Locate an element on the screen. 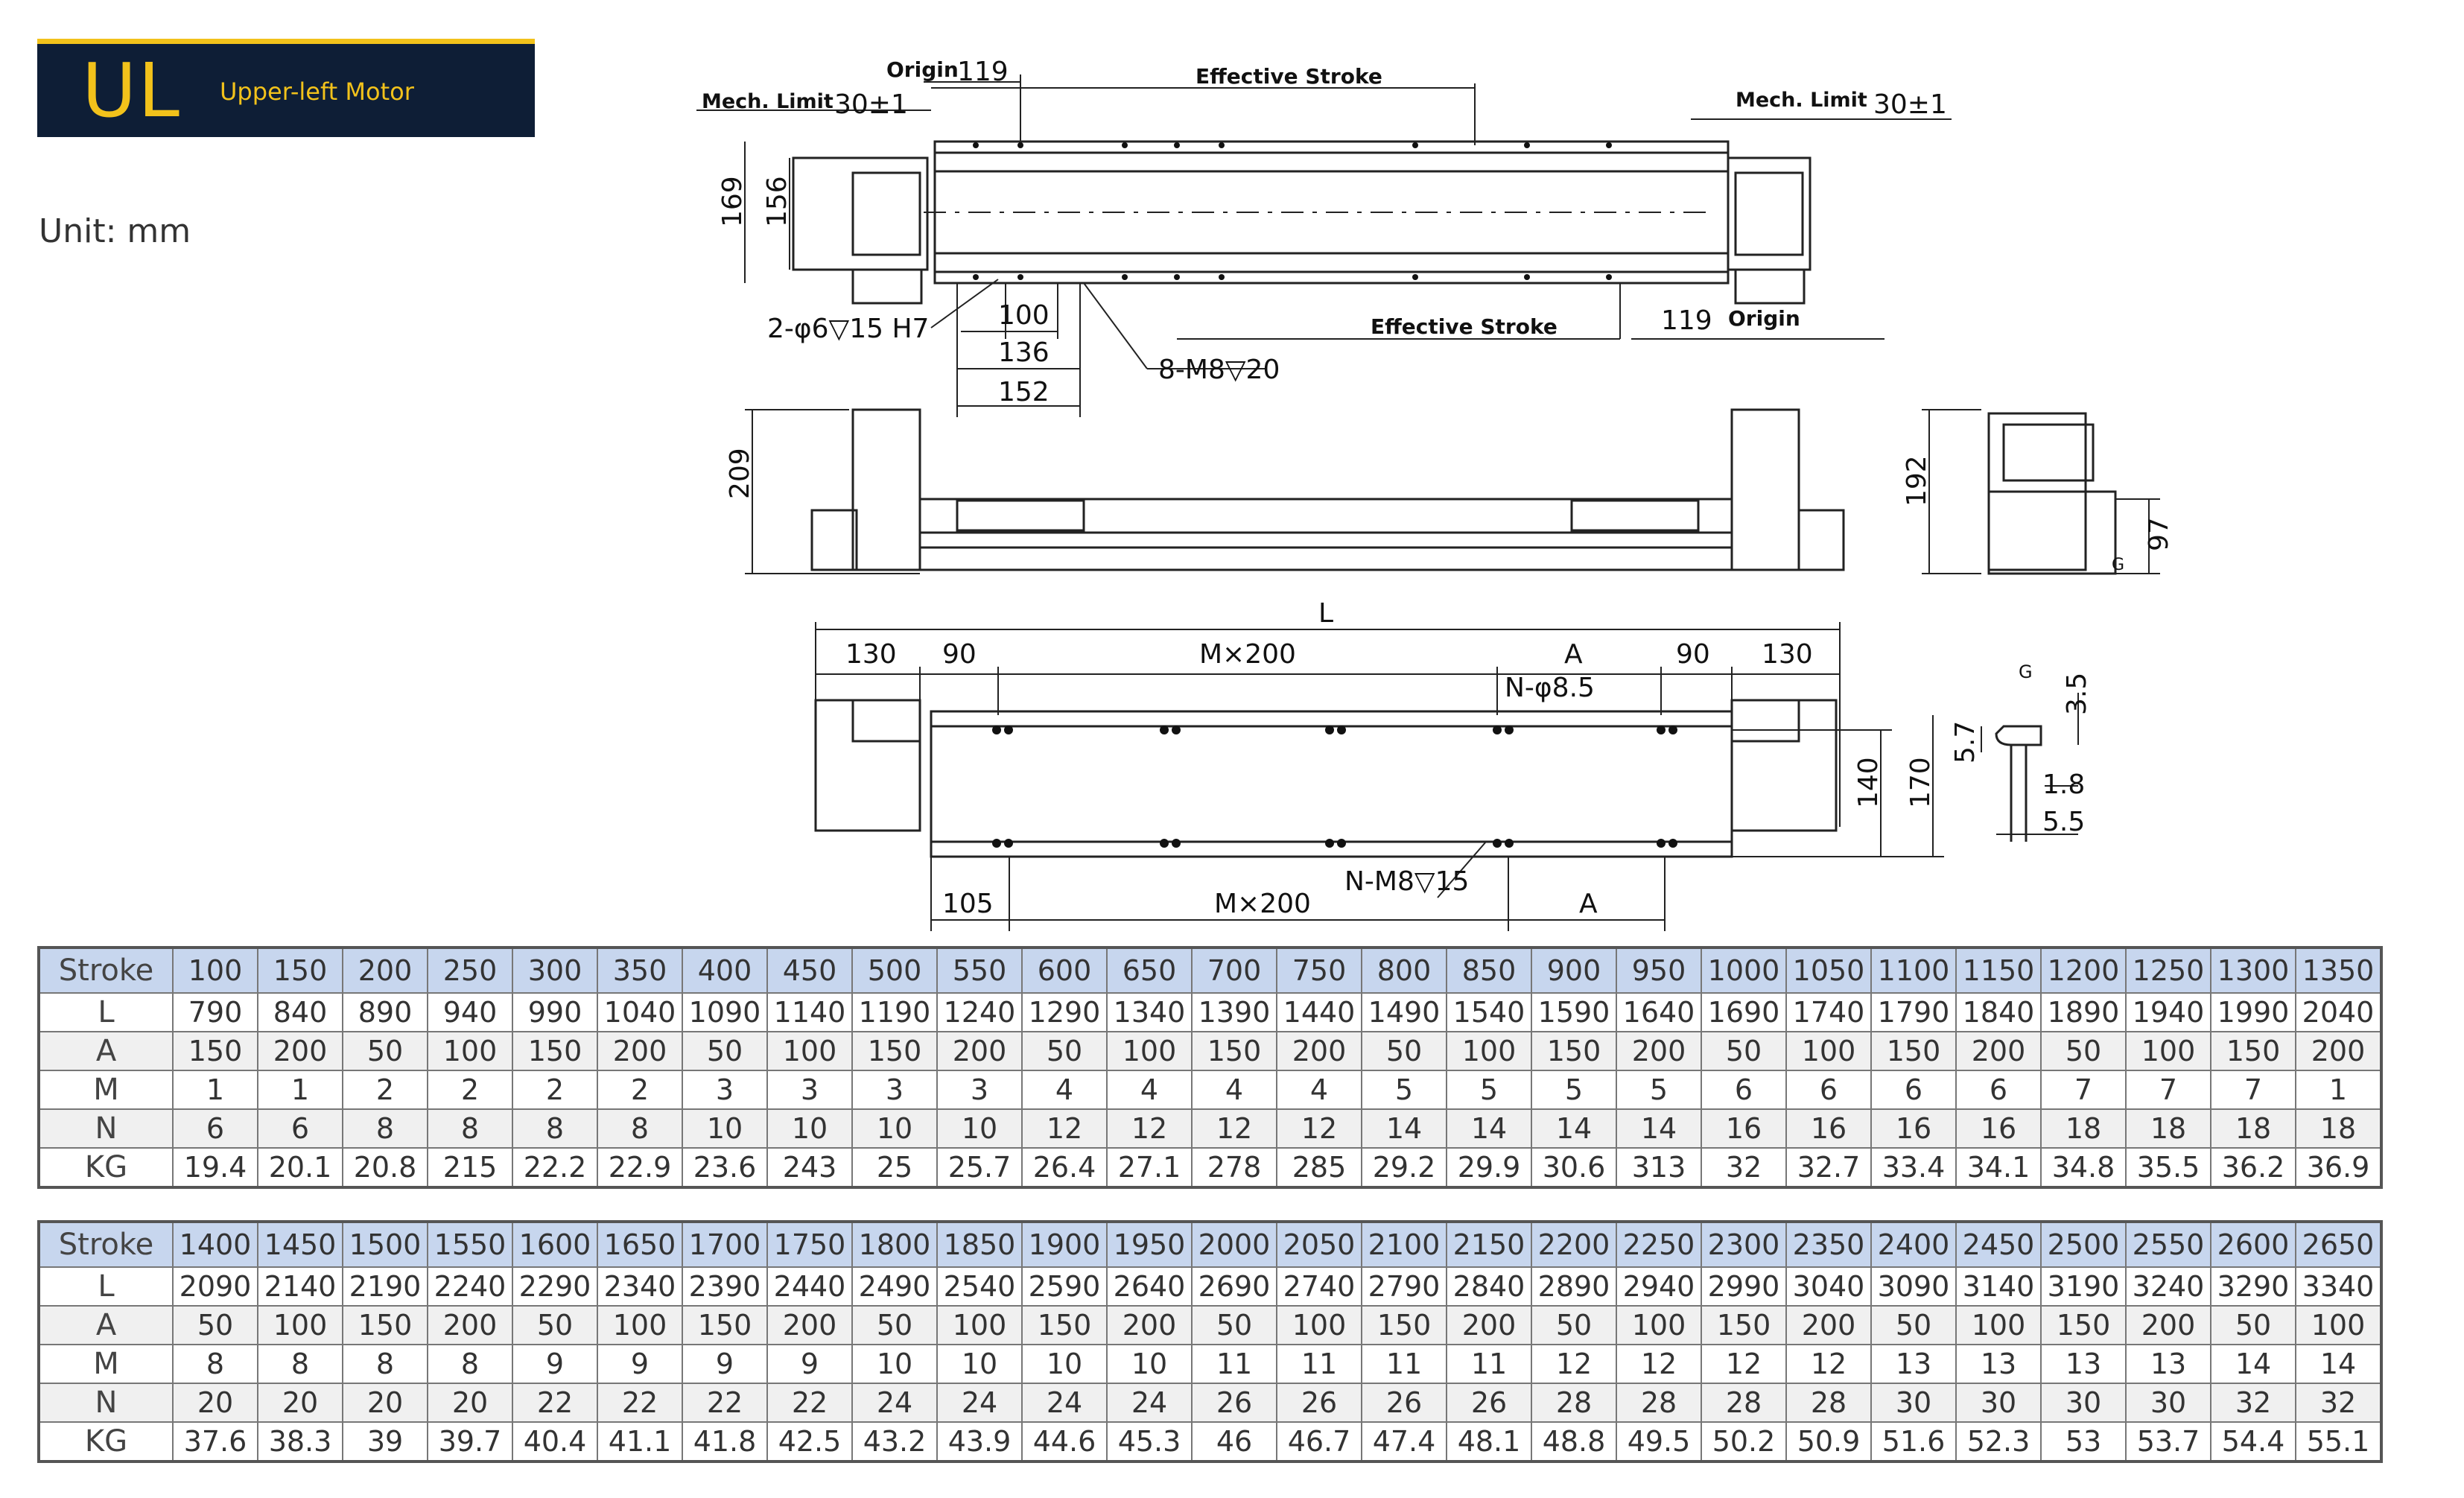 The image size is (2464, 1498). table-cell: 53 is located at coordinates (2083, 1441).